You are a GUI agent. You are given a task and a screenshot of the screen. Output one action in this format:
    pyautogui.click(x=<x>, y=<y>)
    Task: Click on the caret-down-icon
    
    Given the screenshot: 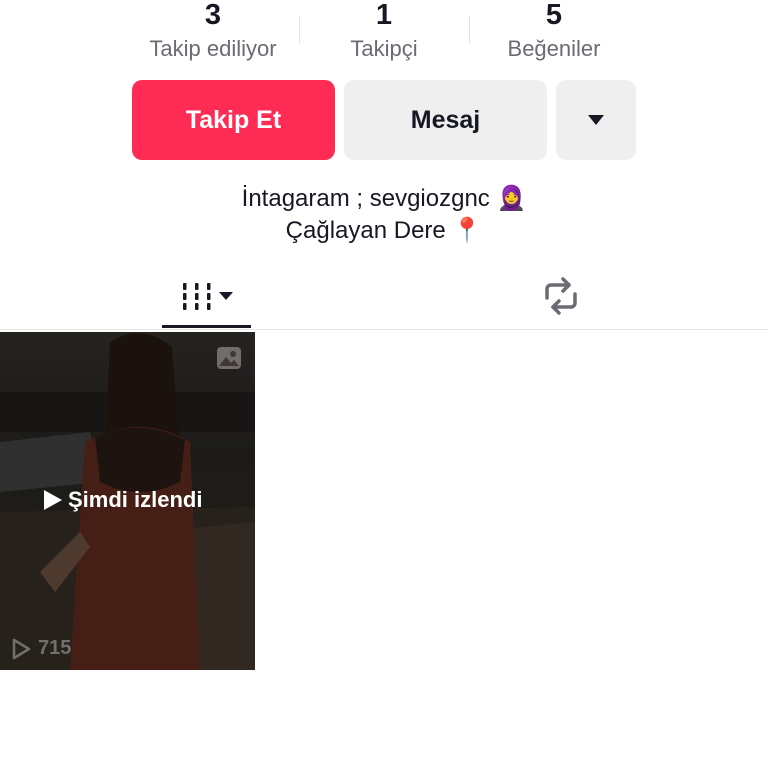 What is the action you would take?
    pyautogui.click(x=596, y=120)
    